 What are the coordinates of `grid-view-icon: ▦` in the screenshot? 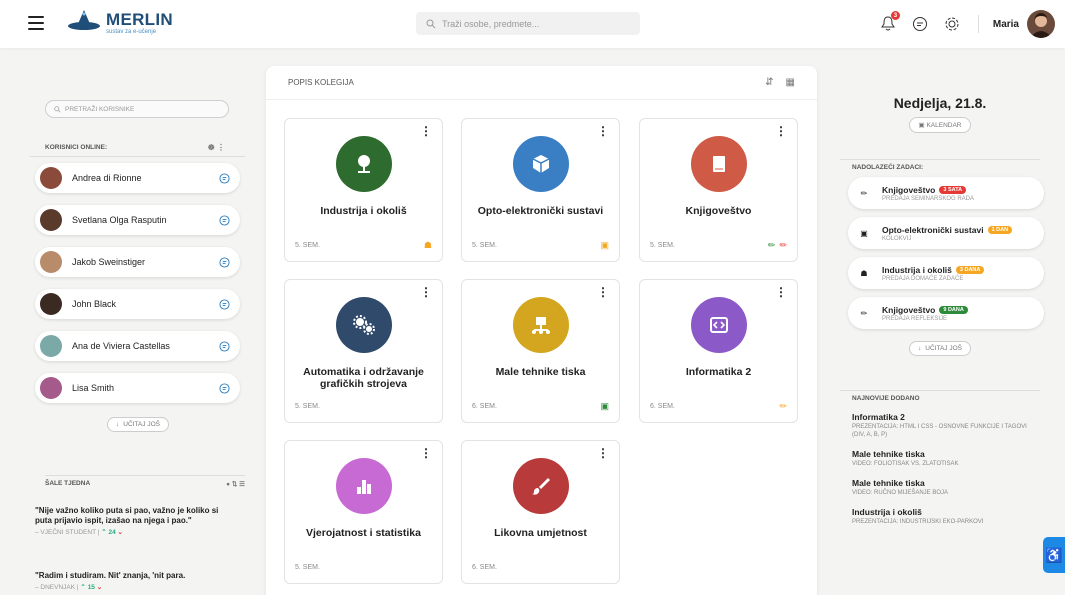 It's located at (790, 82).